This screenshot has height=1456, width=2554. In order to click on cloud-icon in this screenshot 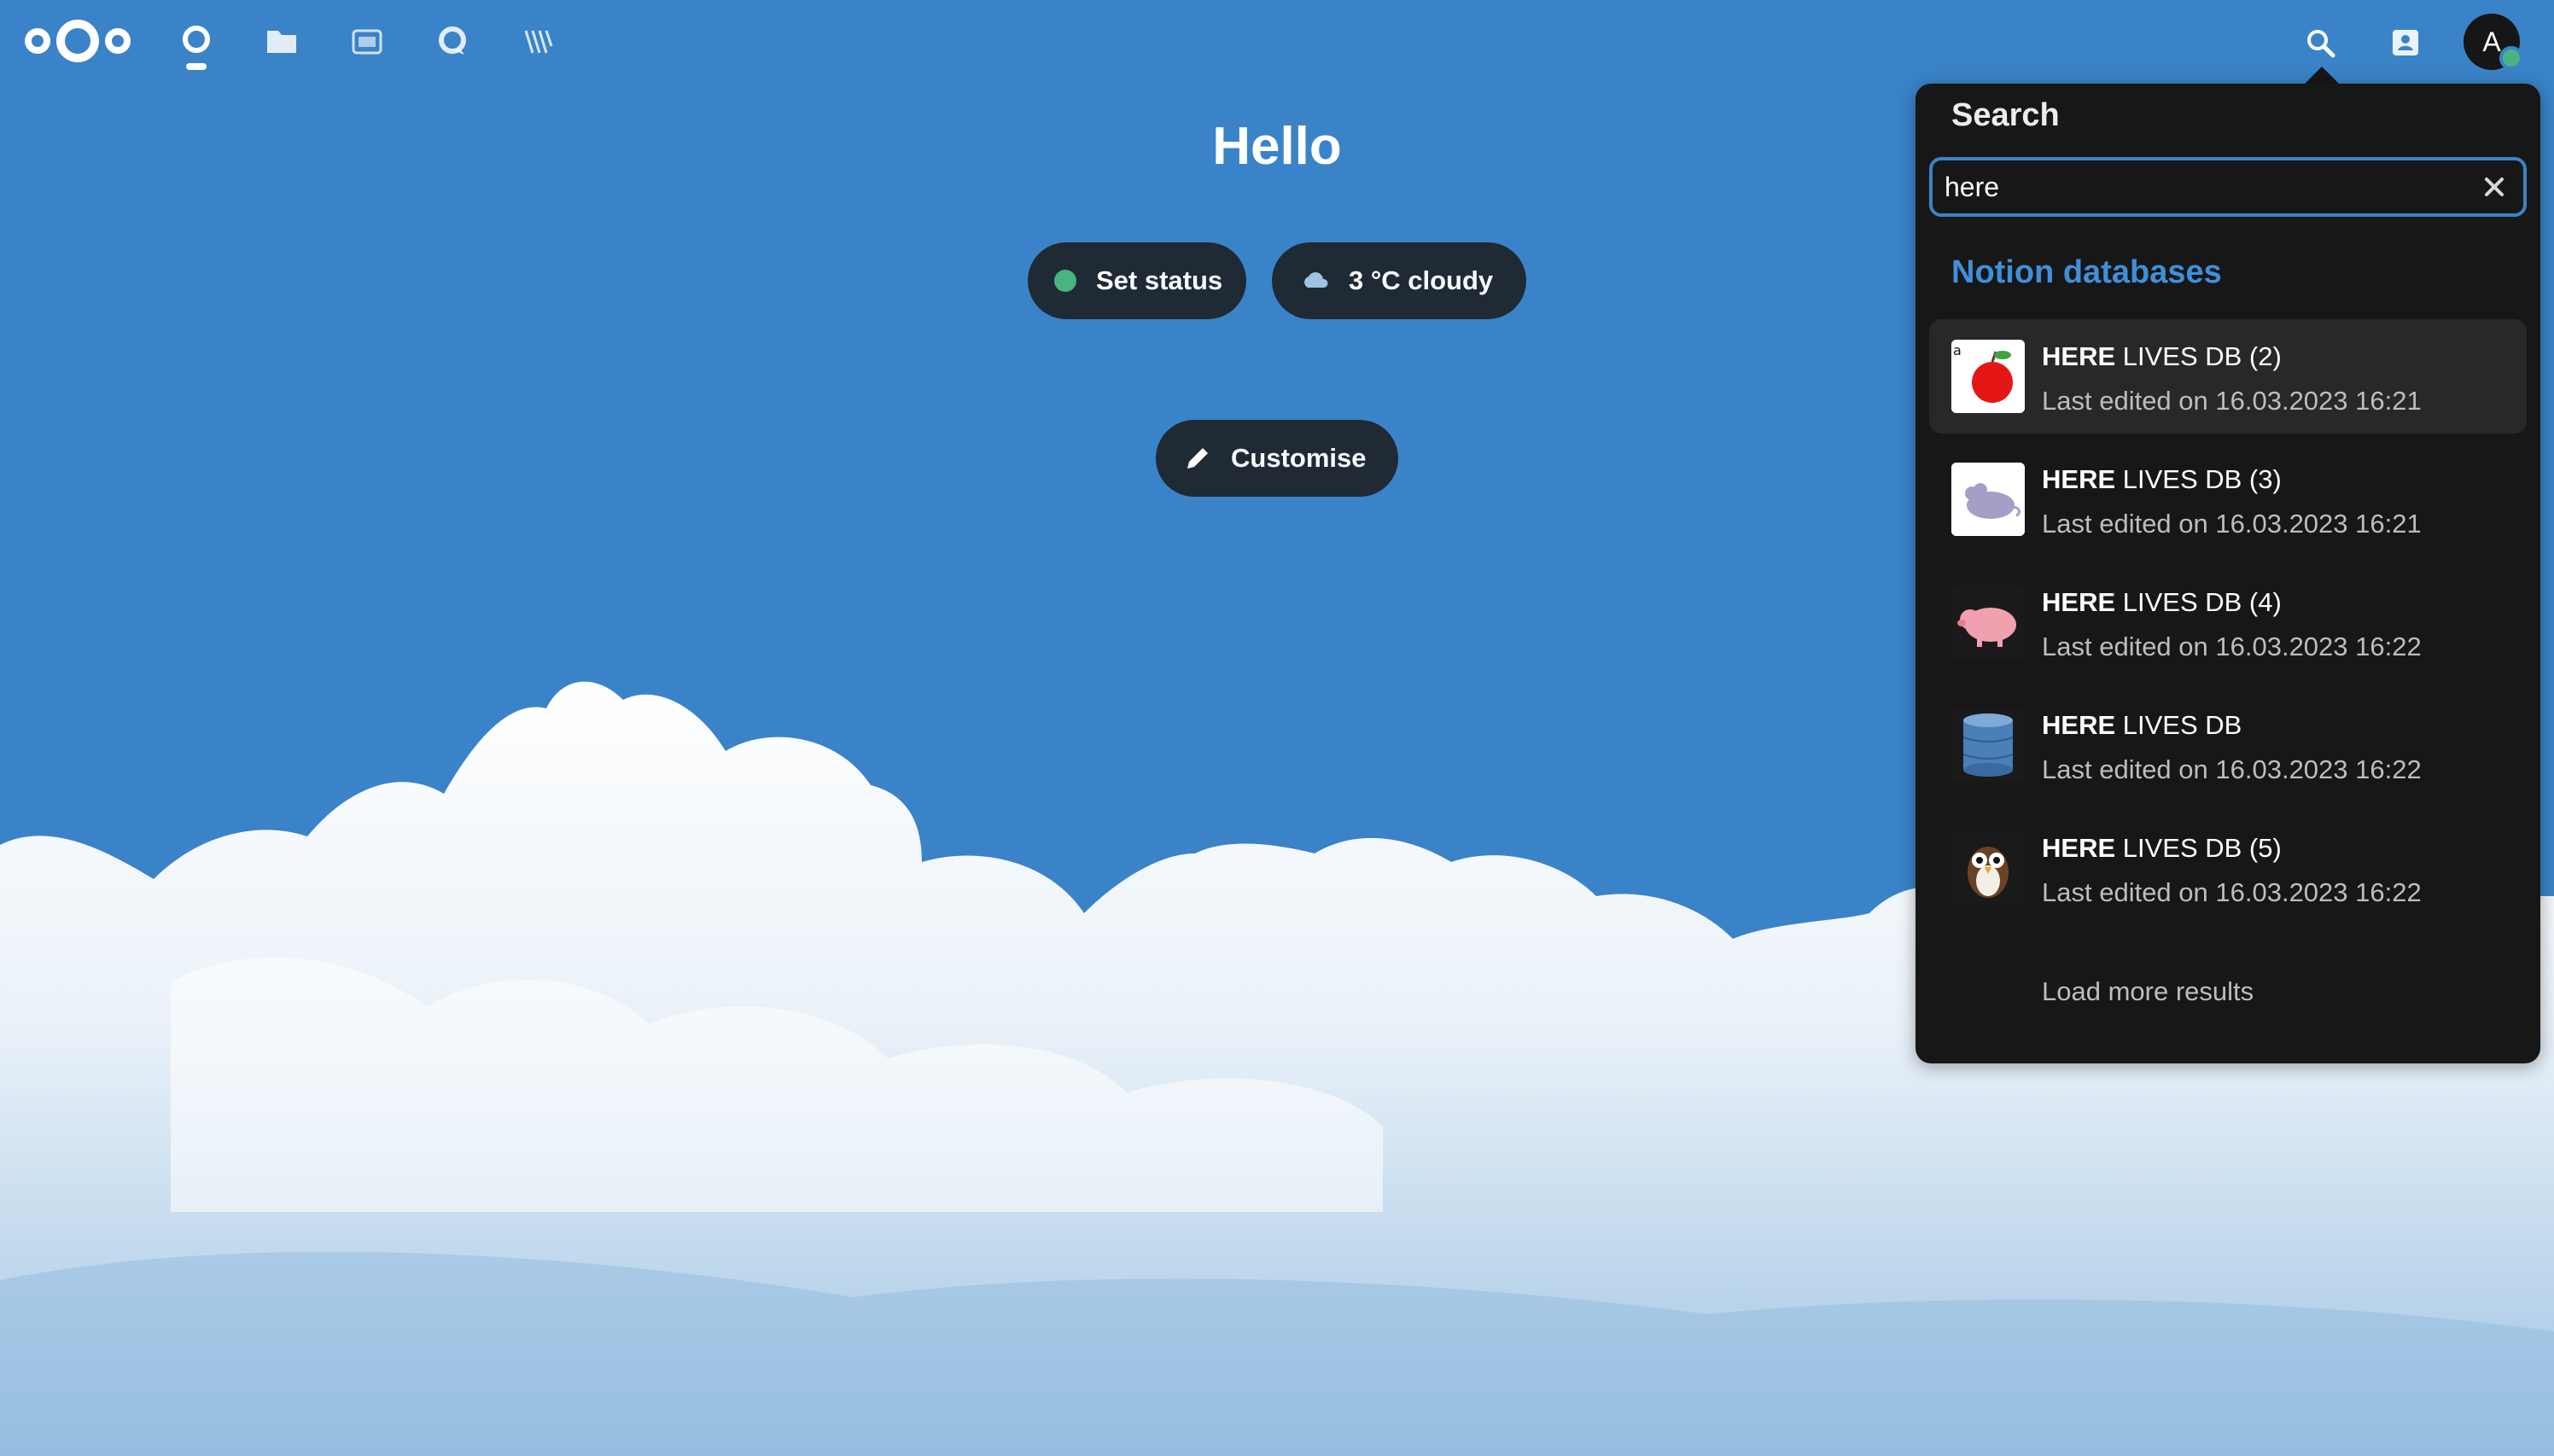, I will do `click(1315, 281)`.